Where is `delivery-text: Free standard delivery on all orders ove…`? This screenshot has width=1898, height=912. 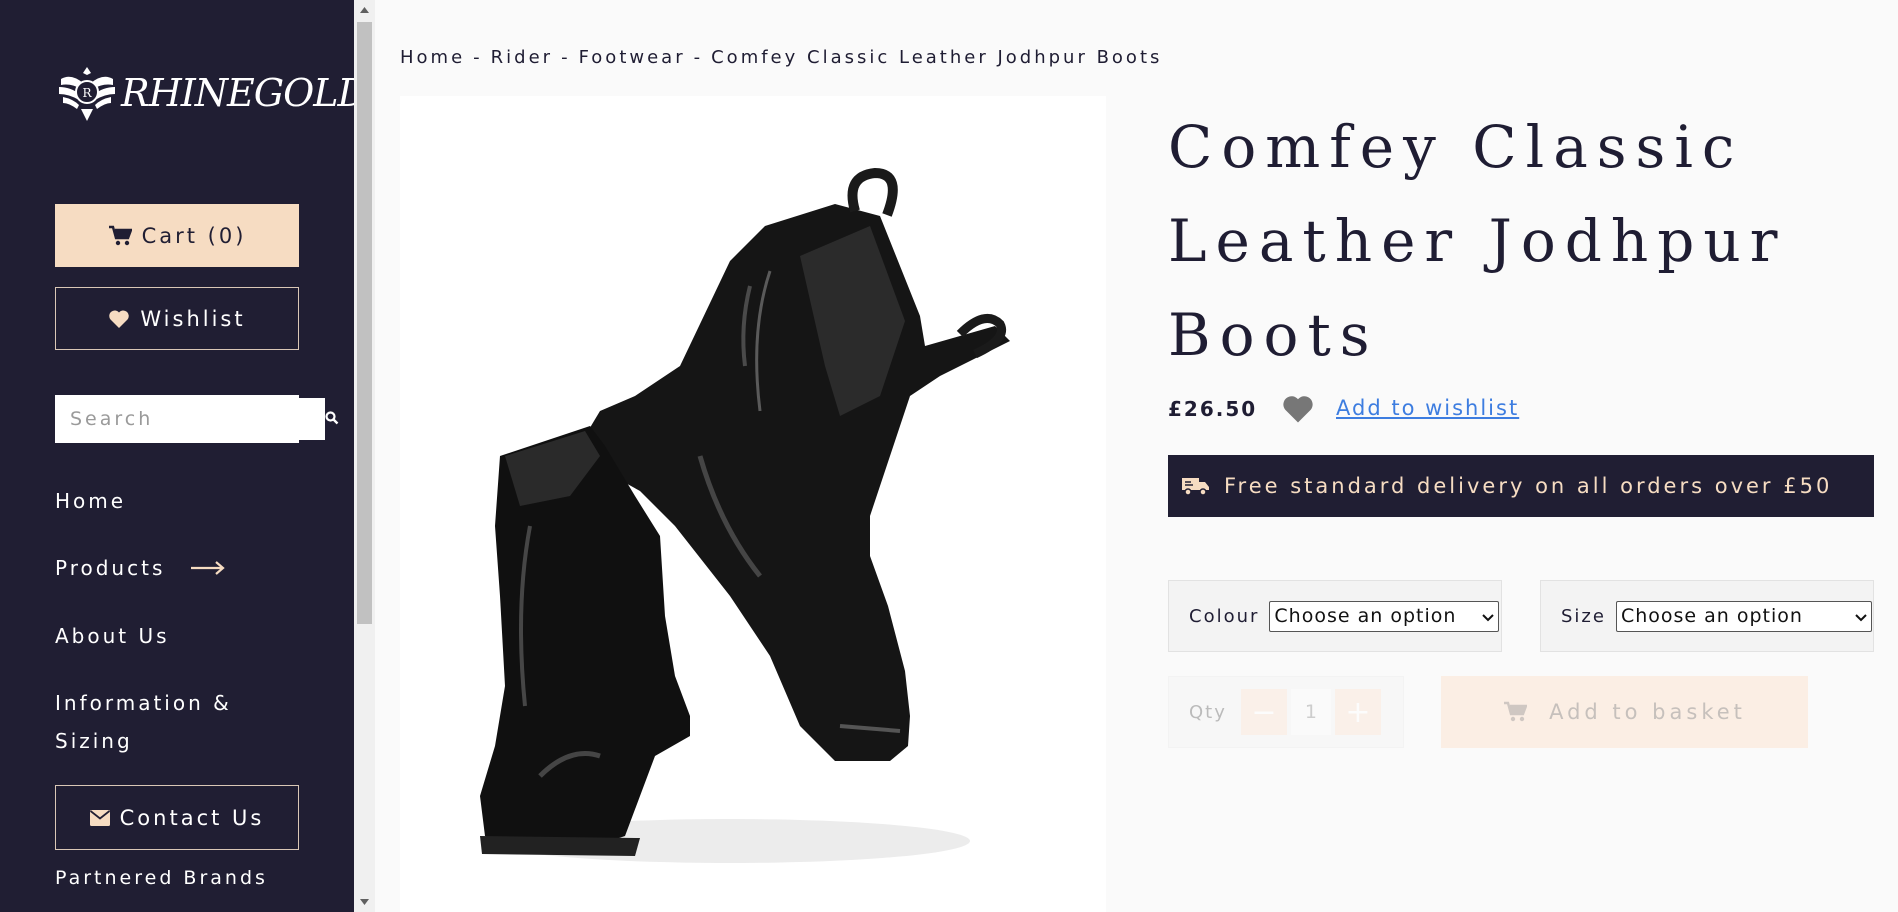
delivery-text: Free standard delivery on all orders ove… is located at coordinates (1528, 486).